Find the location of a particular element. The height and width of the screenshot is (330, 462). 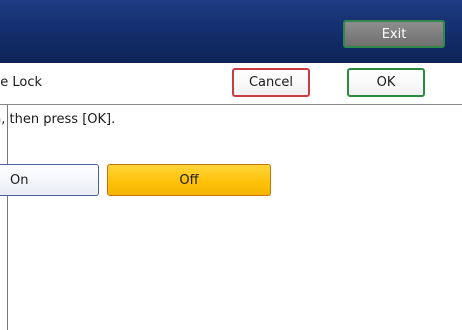

title-row: de Lock Cancel OK is located at coordinates (231, 84).